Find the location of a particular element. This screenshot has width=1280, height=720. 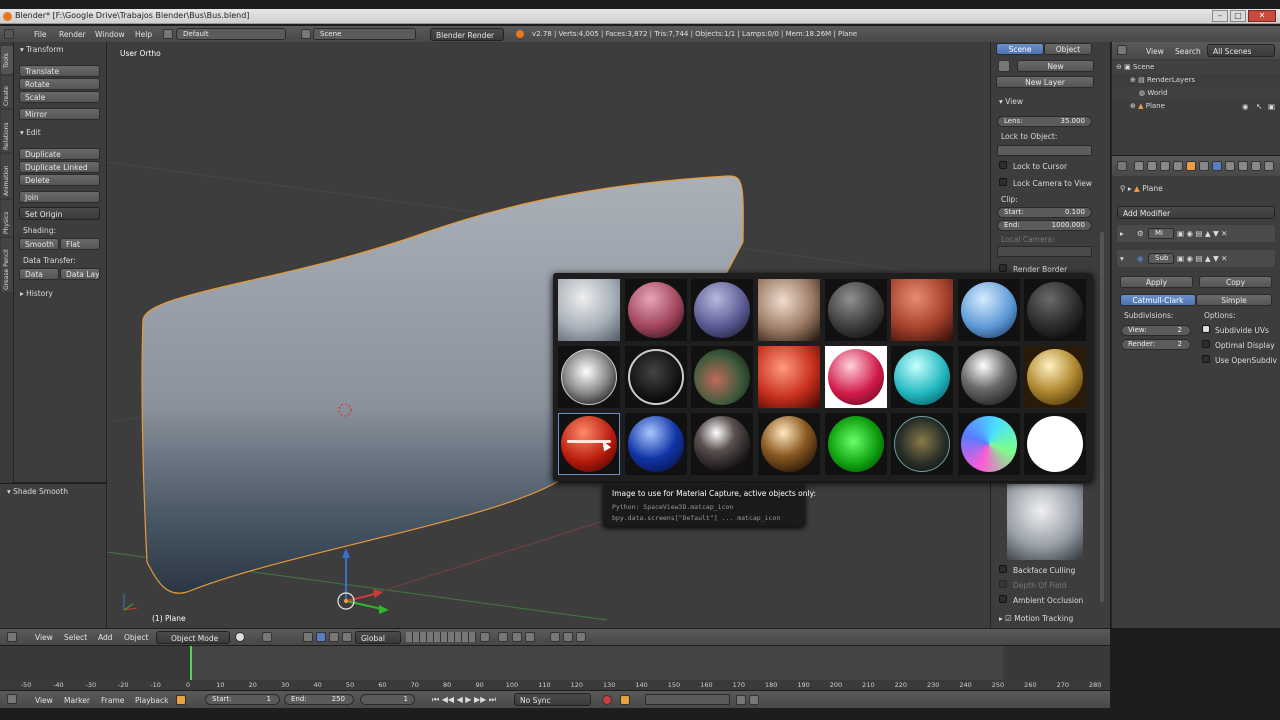

outliner-row: ⊖ ▣ Scene is located at coordinates (1196, 67).